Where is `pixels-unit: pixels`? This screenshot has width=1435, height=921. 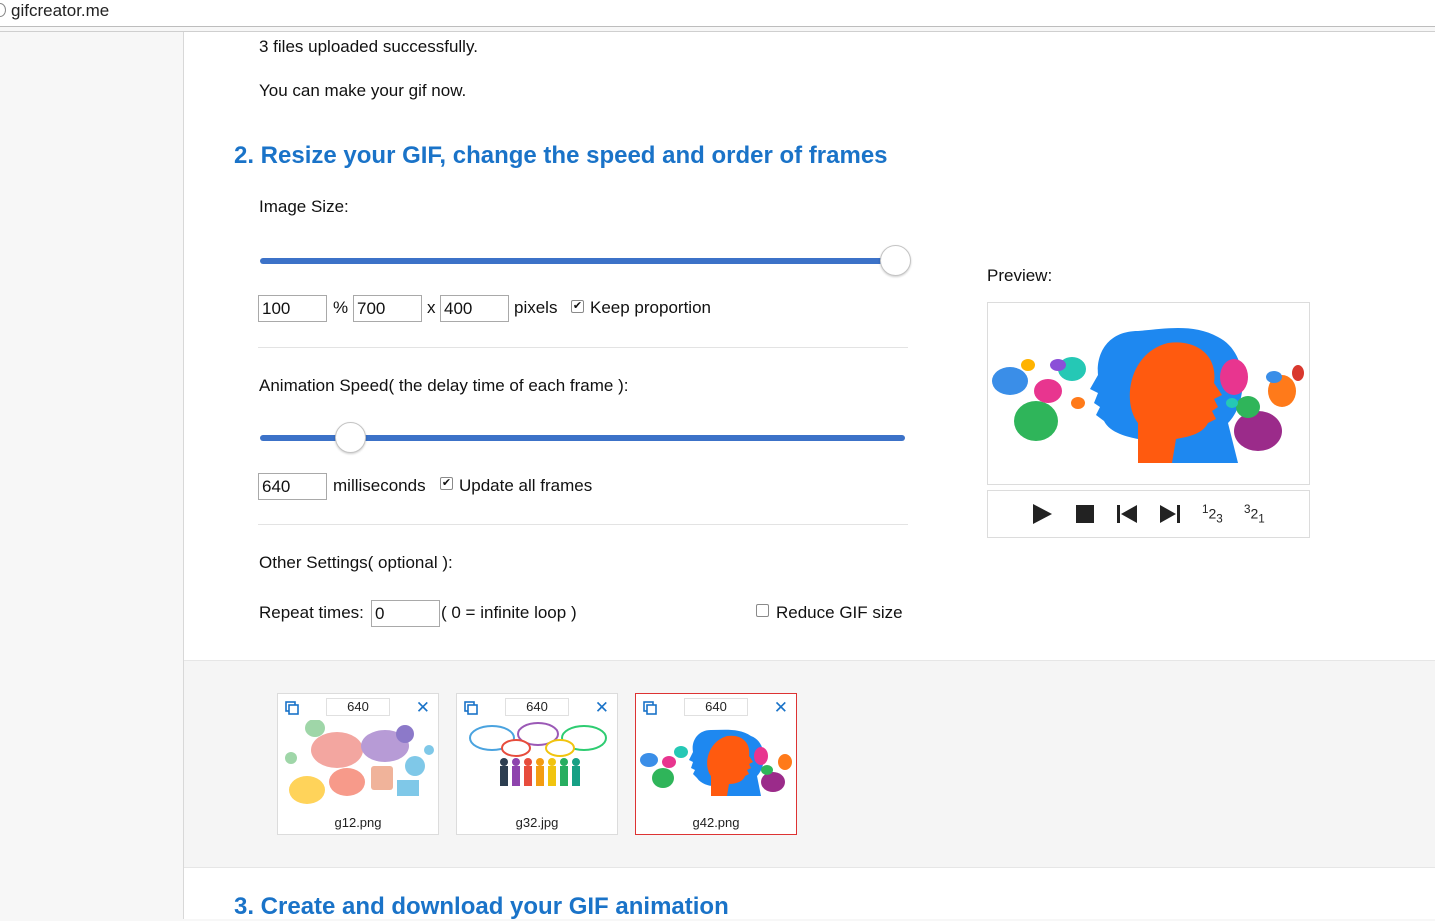
pixels-unit: pixels is located at coordinates (536, 307).